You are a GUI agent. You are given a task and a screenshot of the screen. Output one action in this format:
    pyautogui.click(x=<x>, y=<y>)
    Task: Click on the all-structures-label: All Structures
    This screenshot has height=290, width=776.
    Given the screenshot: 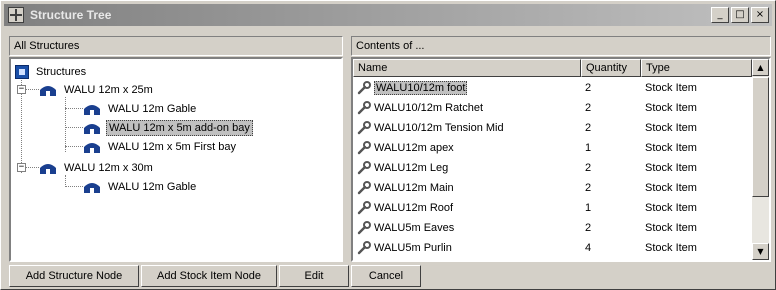 What is the action you would take?
    pyautogui.click(x=176, y=46)
    